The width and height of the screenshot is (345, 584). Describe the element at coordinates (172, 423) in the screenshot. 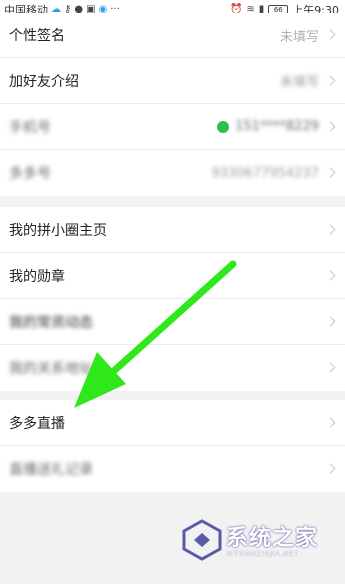

I see `row-live: 多多直播` at that location.